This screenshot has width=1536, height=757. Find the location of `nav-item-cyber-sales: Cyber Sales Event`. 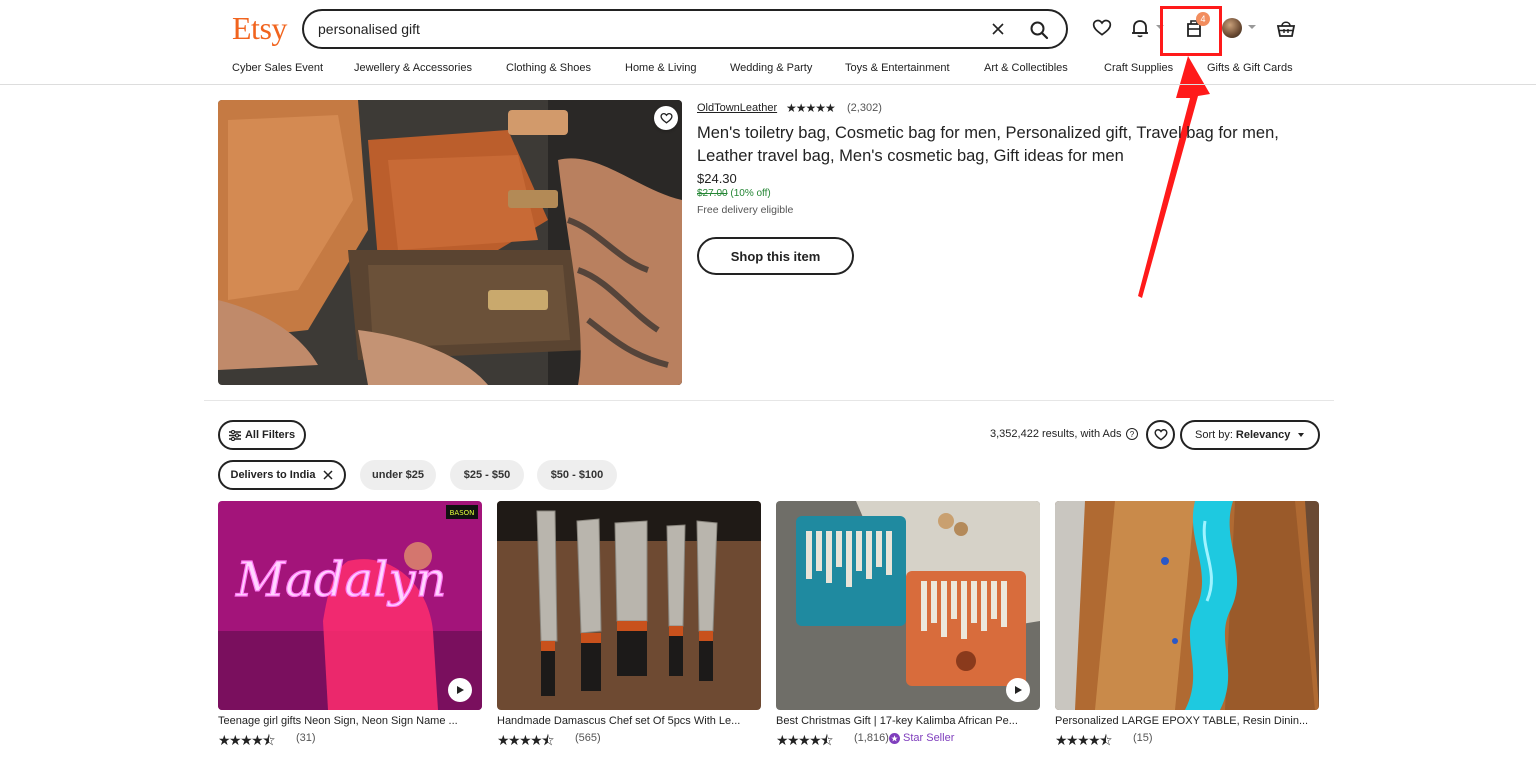

nav-item-cyber-sales: Cyber Sales Event is located at coordinates (277, 68).